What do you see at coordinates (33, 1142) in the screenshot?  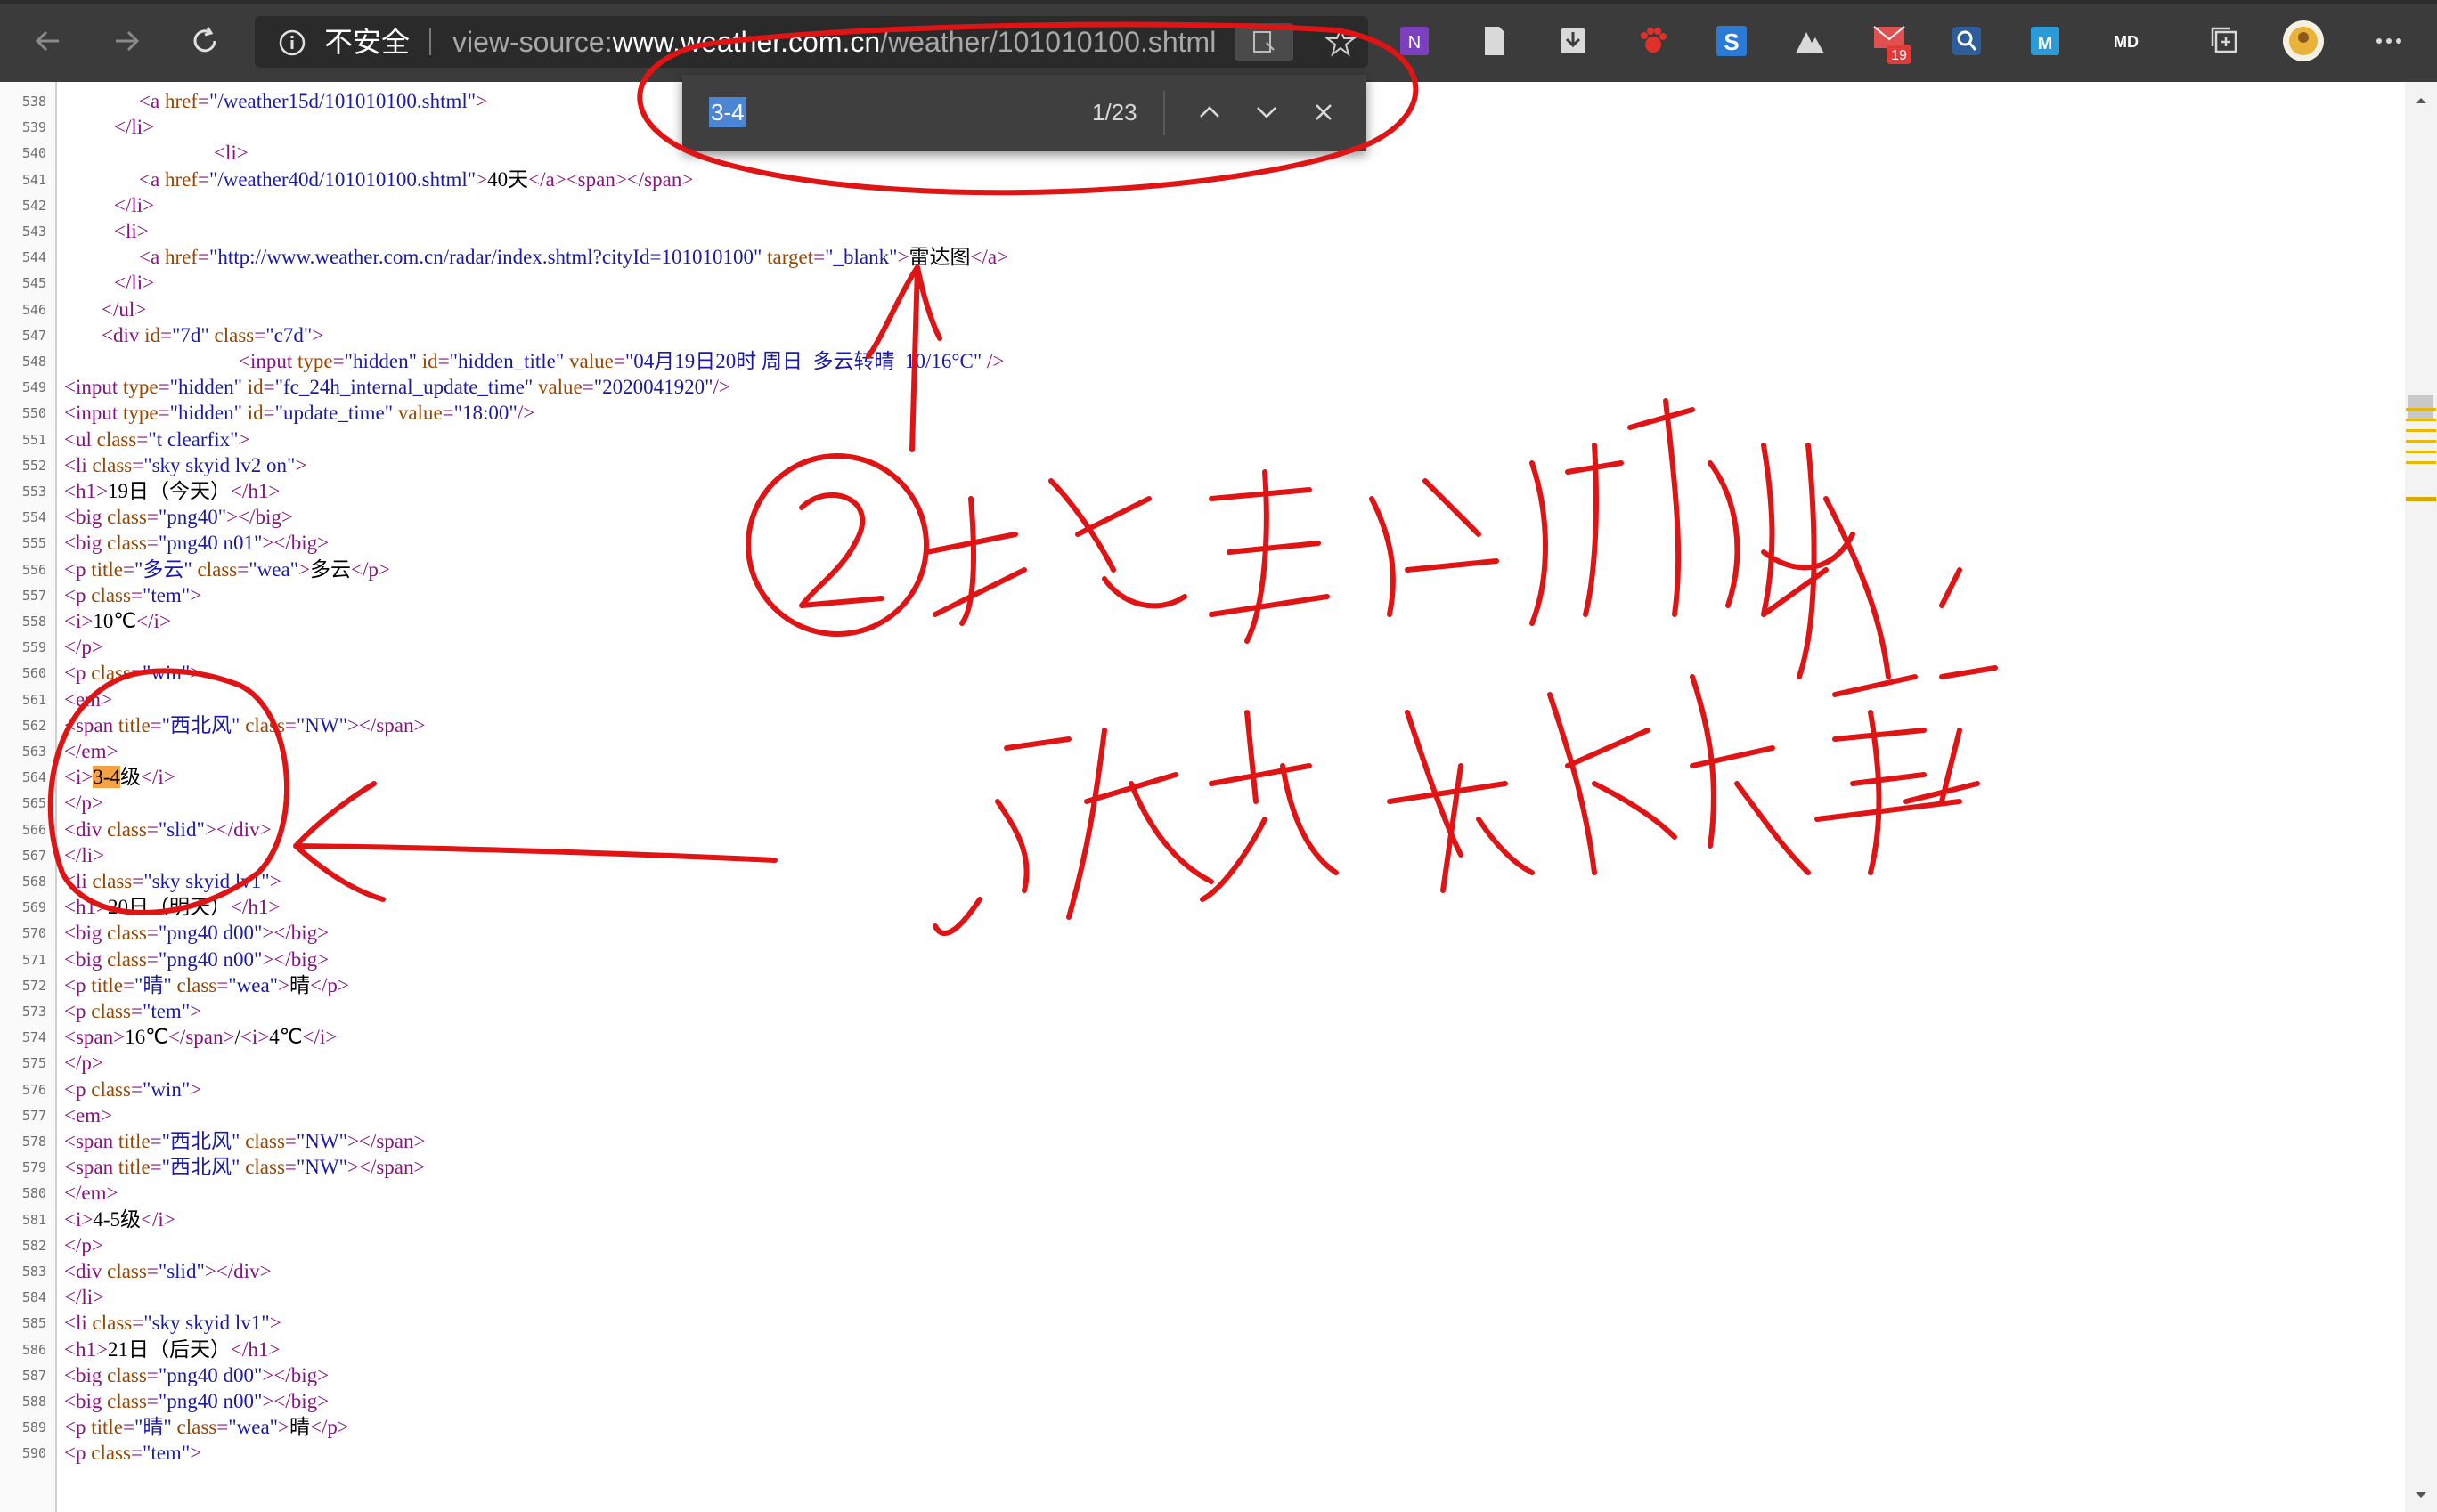 I see `line-number: 578` at bounding box center [33, 1142].